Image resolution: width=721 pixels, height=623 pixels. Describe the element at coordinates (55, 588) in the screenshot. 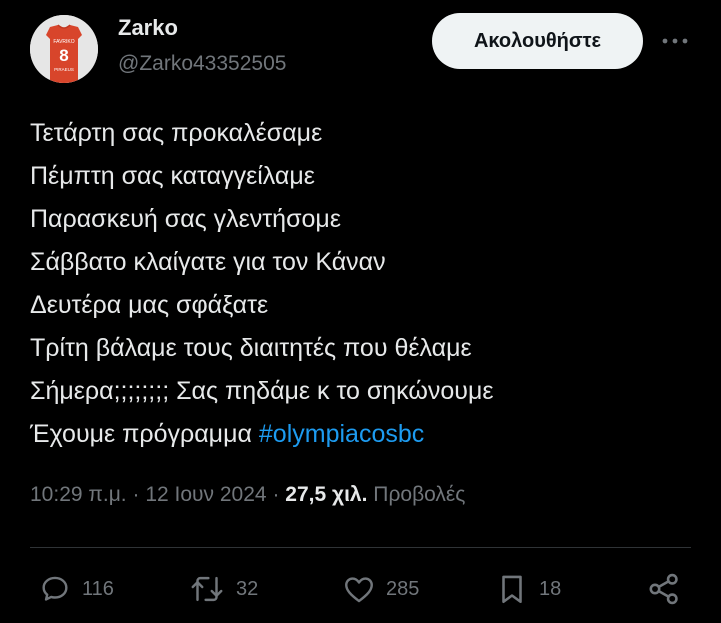

I see `reply-icon` at that location.